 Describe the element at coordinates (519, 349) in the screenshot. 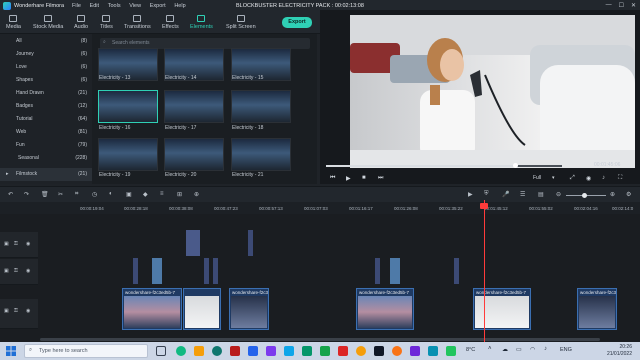

I see `battery-icon: ▭` at that location.